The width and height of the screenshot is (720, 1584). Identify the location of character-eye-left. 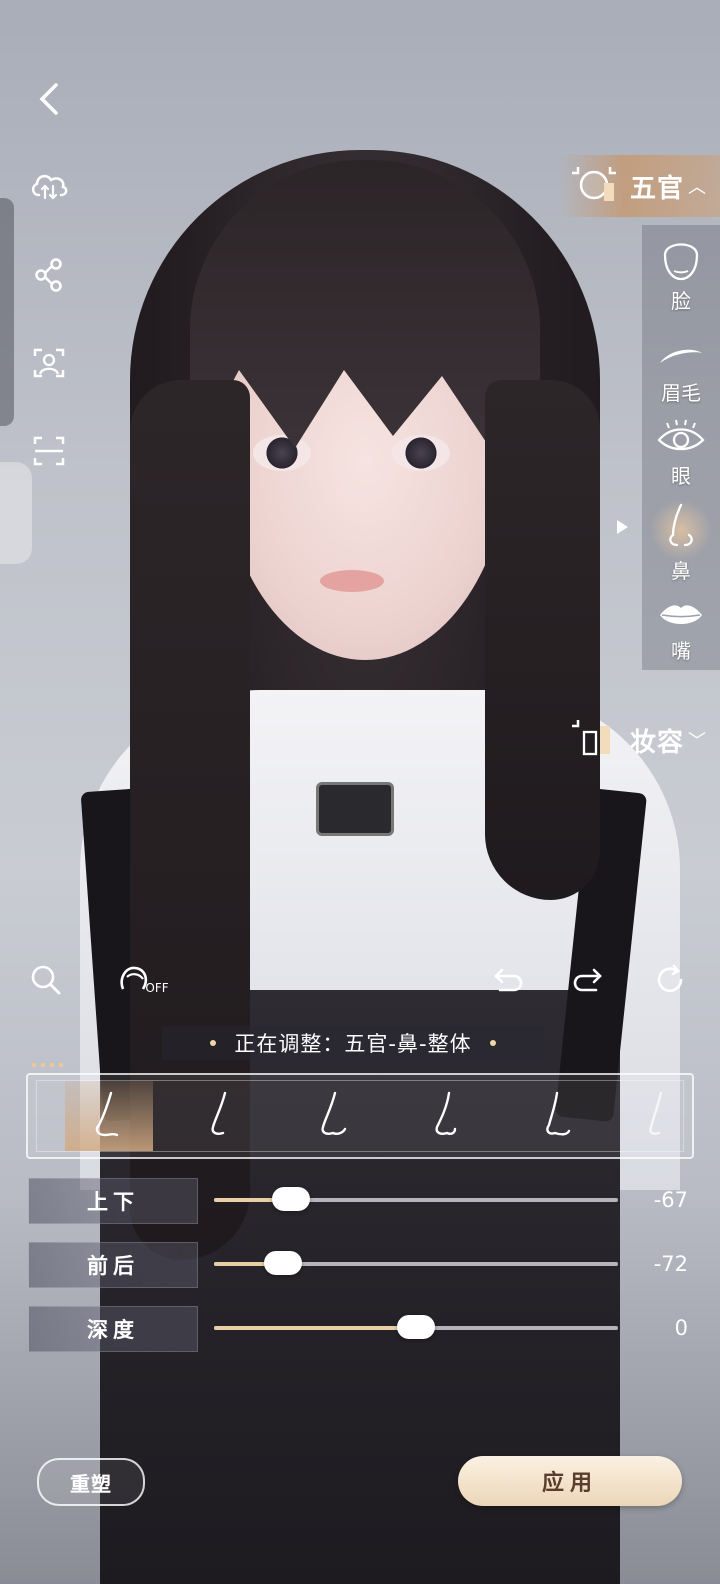
(282, 453).